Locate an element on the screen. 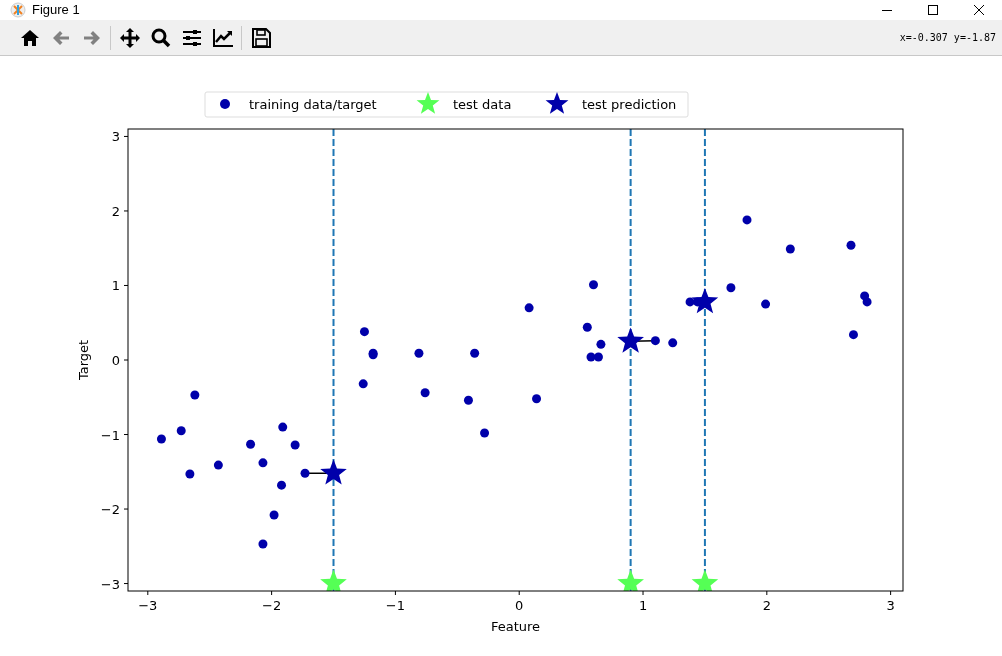 Image resolution: width=1002 pixels, height=656 pixels. legend-label: test prediction is located at coordinates (629, 104).